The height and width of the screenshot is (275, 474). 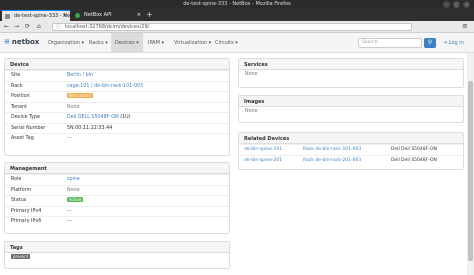 What do you see at coordinates (332, 161) in the screenshot?
I see `related-rack-link: Rack de-bln-rack-201-003` at bounding box center [332, 161].